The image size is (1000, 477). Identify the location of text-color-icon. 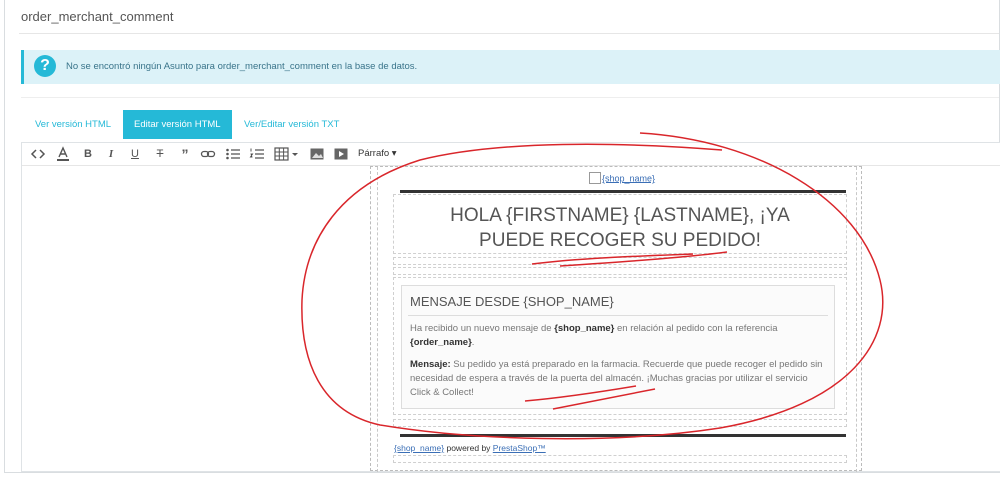
(63, 154).